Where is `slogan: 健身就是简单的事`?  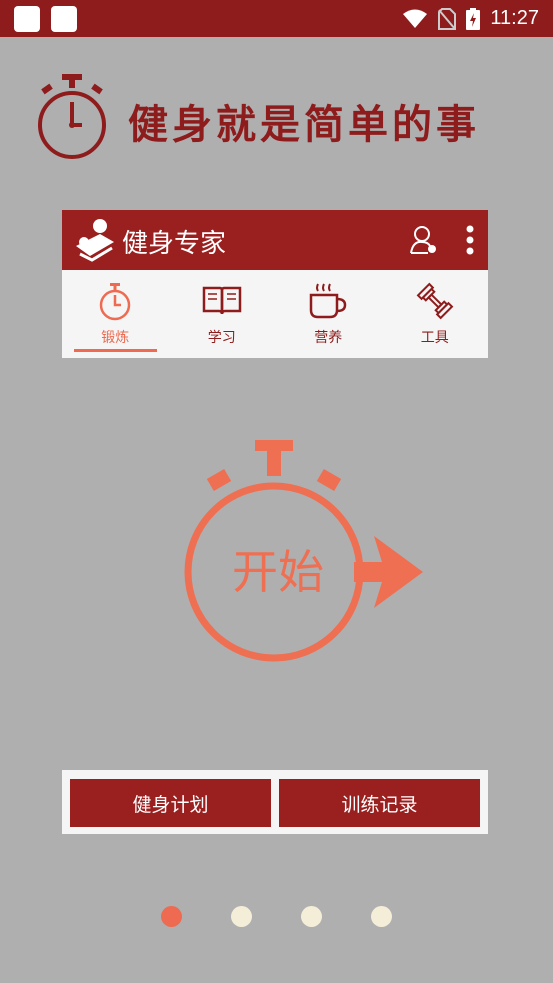
slogan: 健身就是简单的事 is located at coordinates (304, 124).